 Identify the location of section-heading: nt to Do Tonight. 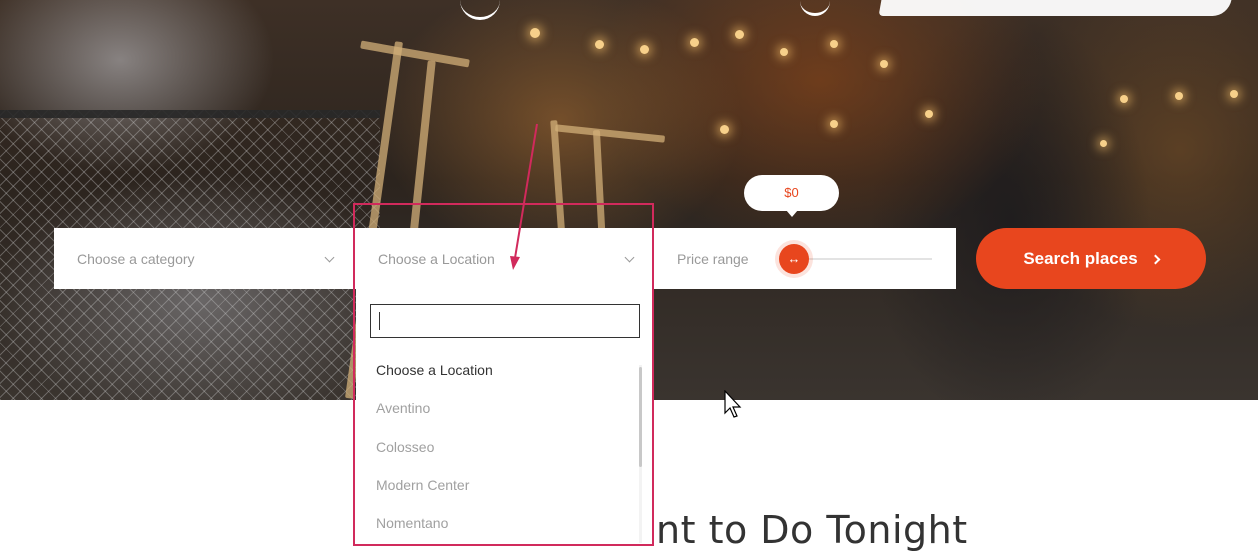
(812, 529).